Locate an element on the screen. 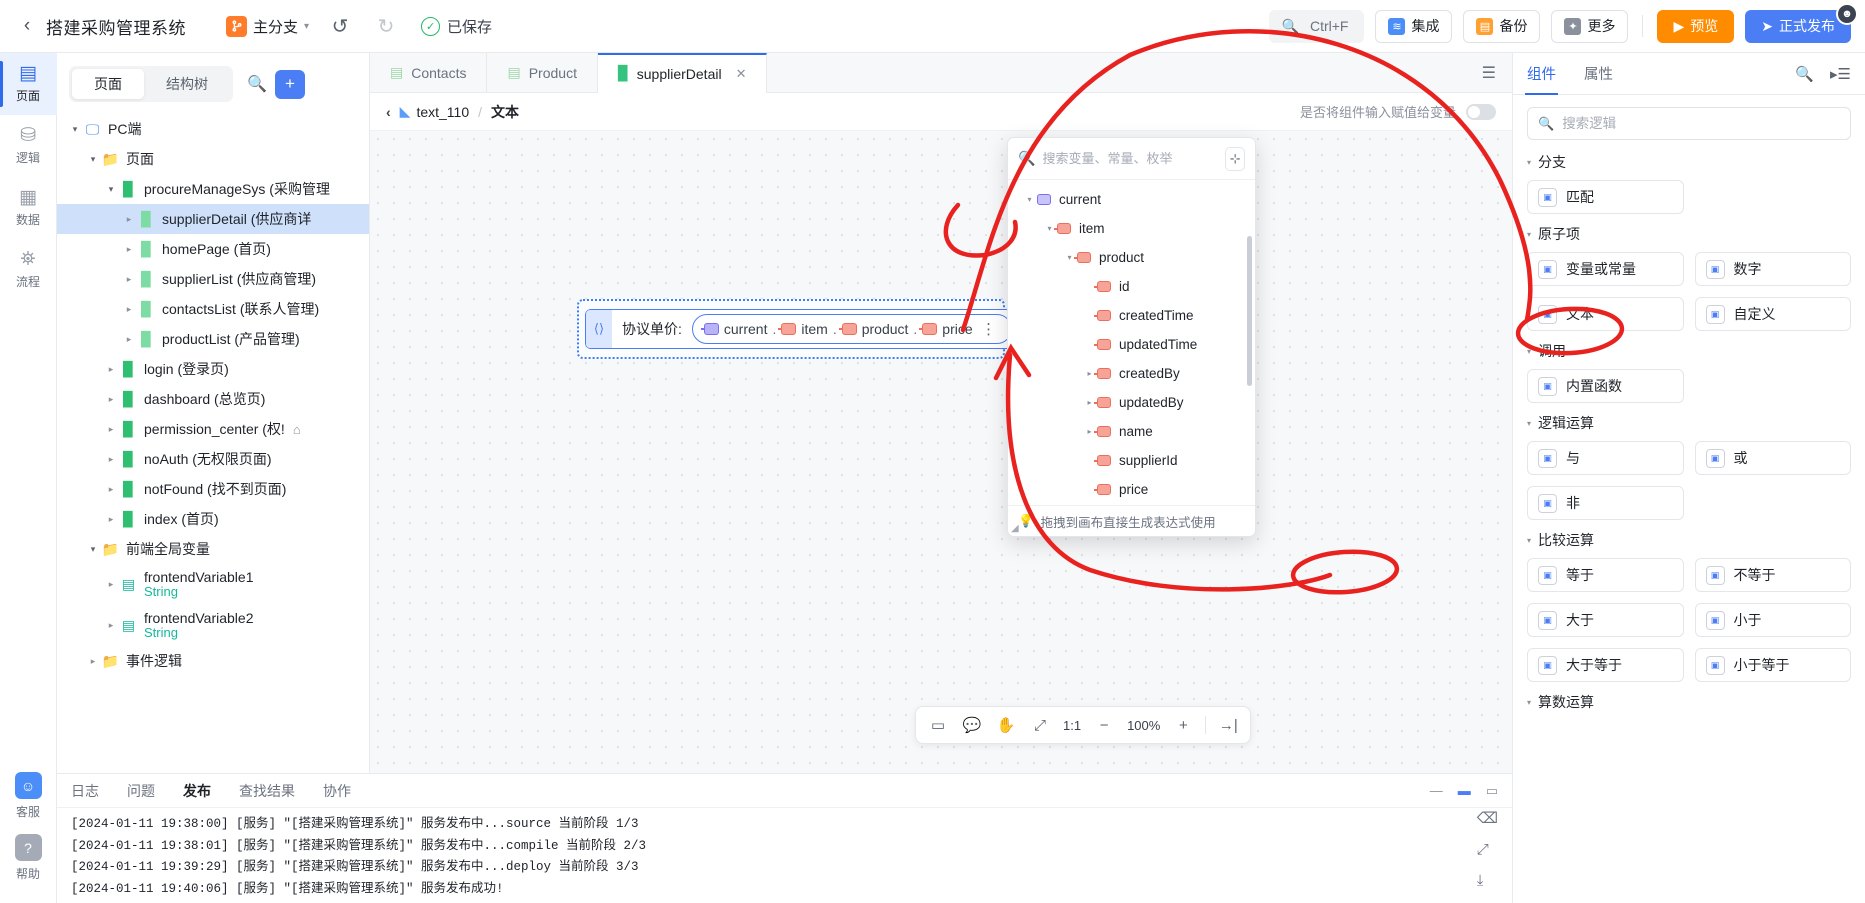 Image resolution: width=1865 pixels, height=903 pixels. chip-product: product is located at coordinates (873, 329).